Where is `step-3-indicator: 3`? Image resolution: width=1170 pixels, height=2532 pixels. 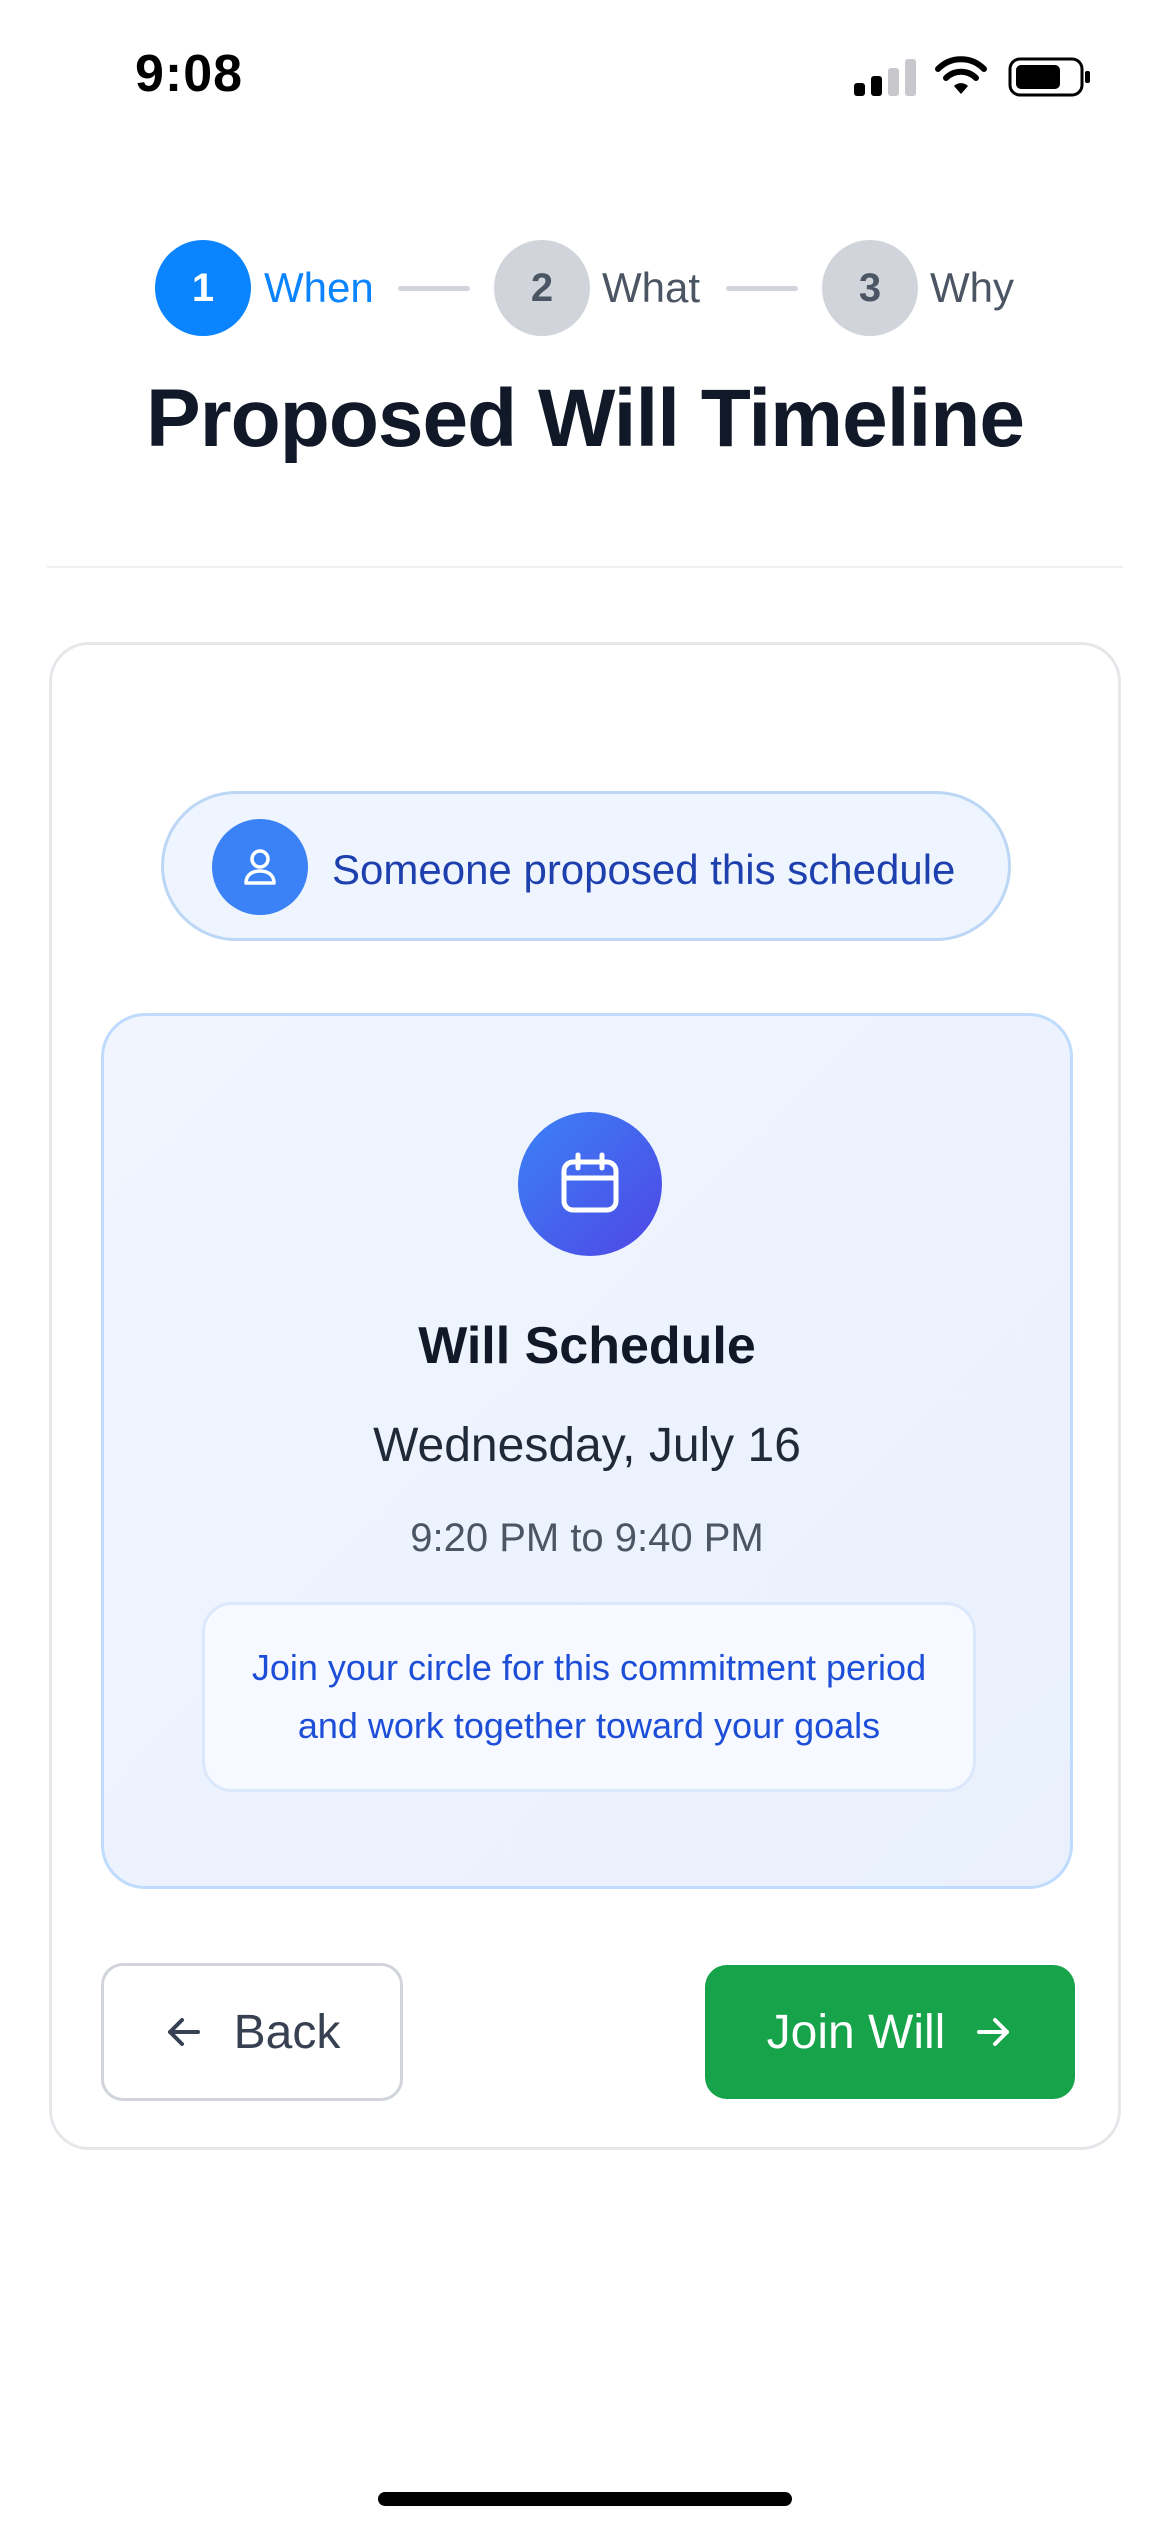
step-3-indicator: 3 is located at coordinates (870, 288).